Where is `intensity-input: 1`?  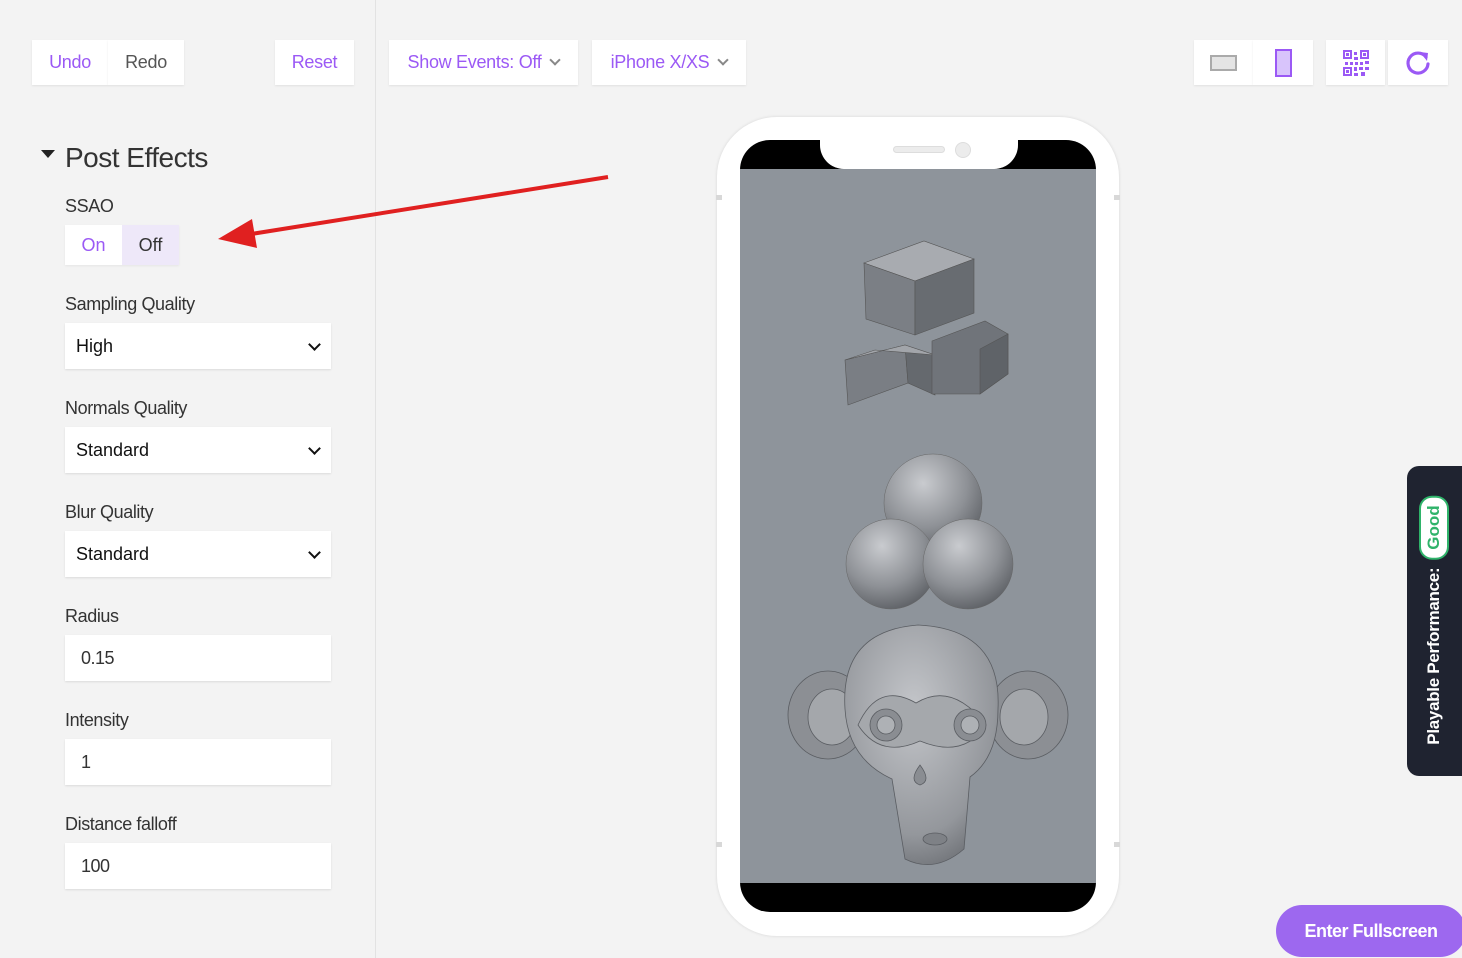
intensity-input: 1 is located at coordinates (198, 762).